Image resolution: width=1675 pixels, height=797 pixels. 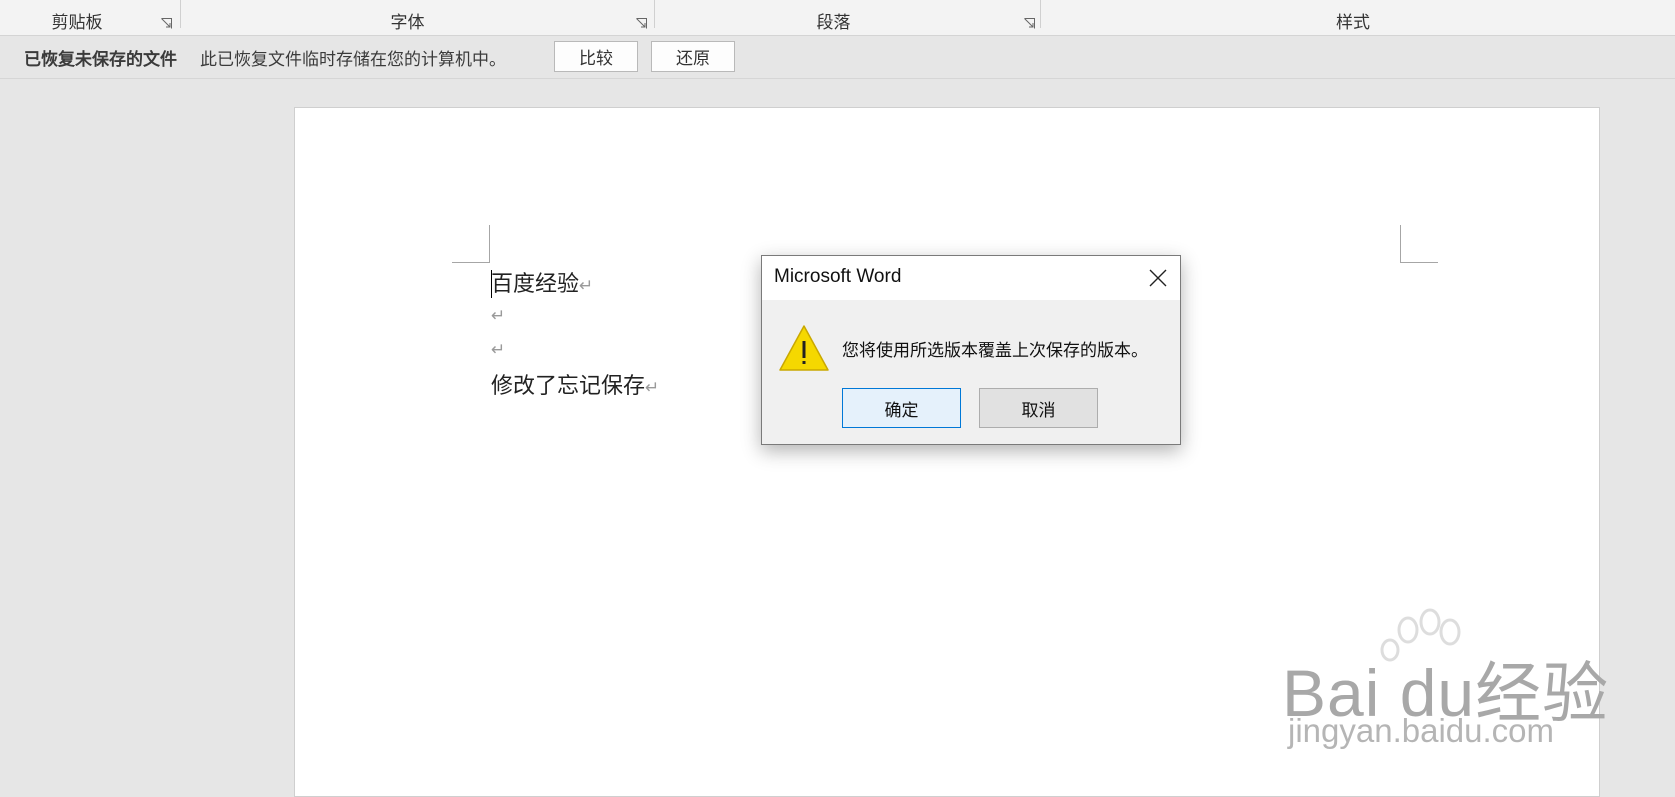 What do you see at coordinates (995, 351) in the screenshot?
I see `dialog-message: 您将使用所选版本覆盖上次保存的版本。` at bounding box center [995, 351].